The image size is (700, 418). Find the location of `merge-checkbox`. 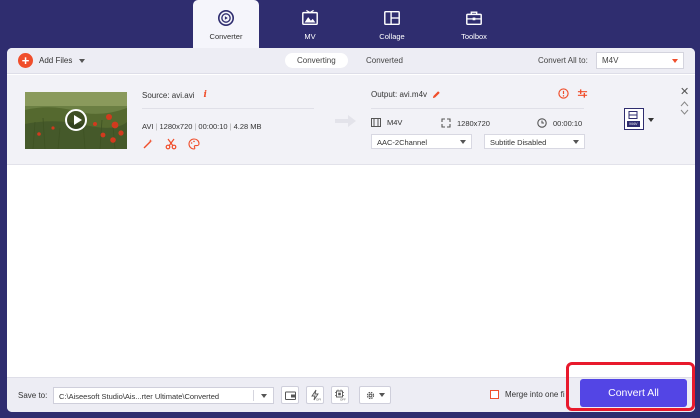

merge-checkbox is located at coordinates (494, 394).